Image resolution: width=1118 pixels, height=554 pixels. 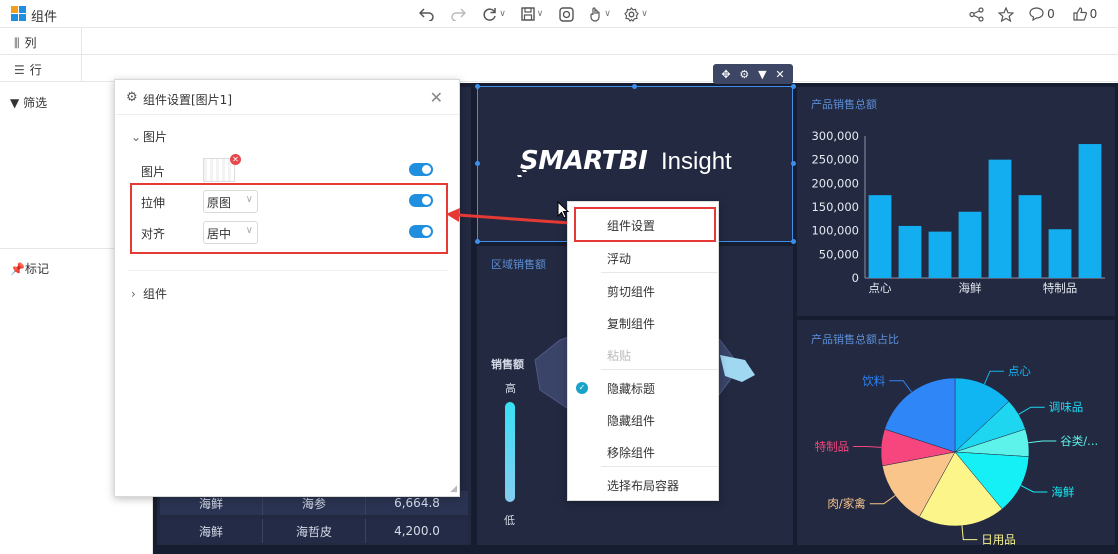 I want to click on save-icon: ∨, so click(x=532, y=14).